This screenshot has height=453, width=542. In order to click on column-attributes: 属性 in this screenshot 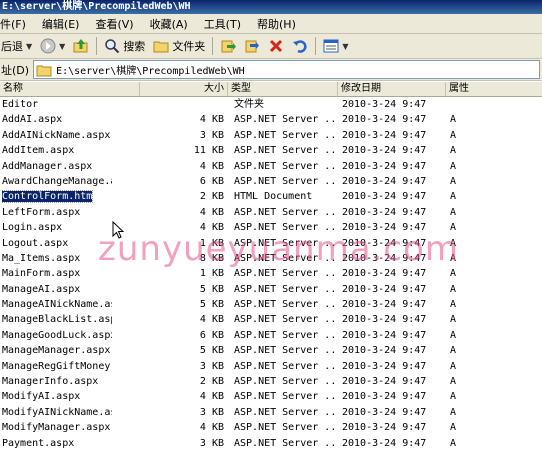, I will do `click(494, 89)`.